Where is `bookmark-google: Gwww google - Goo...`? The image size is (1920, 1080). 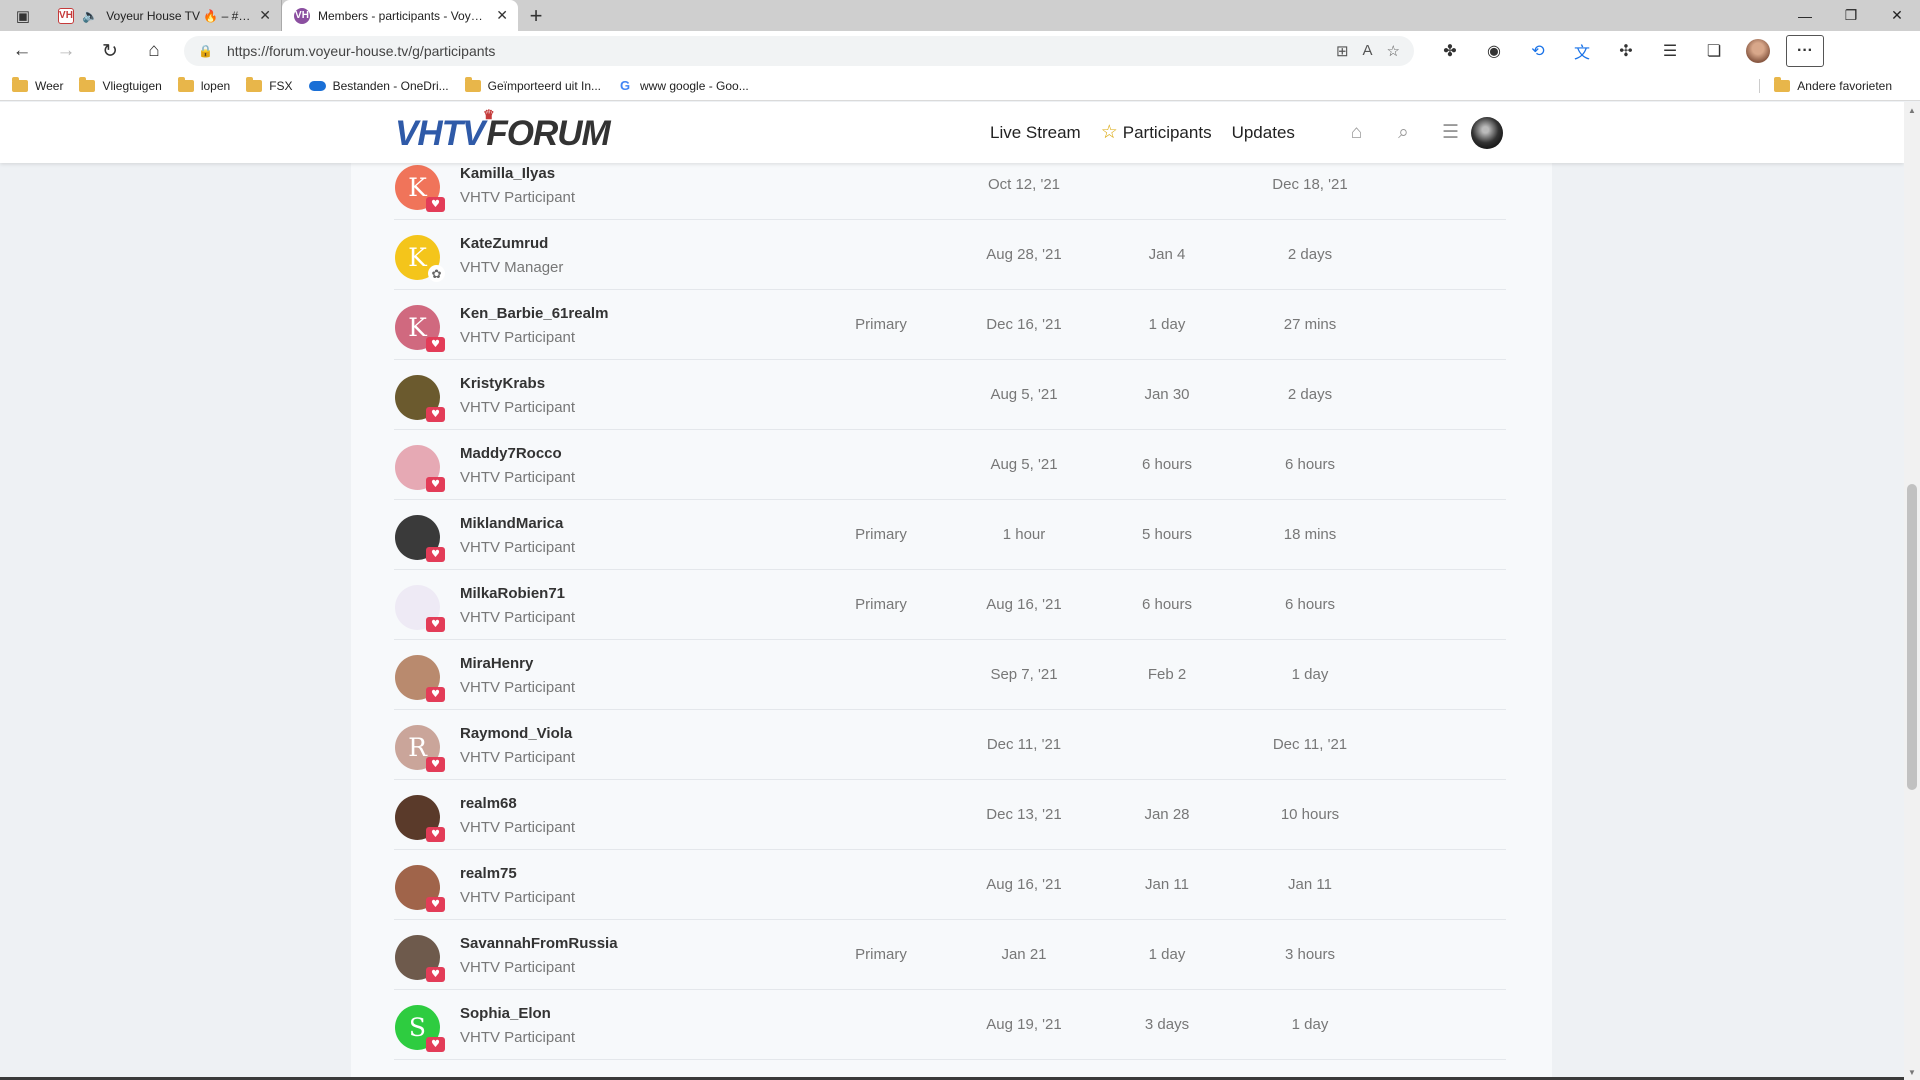
bookmark-google: Gwww google - Goo... is located at coordinates (683, 86).